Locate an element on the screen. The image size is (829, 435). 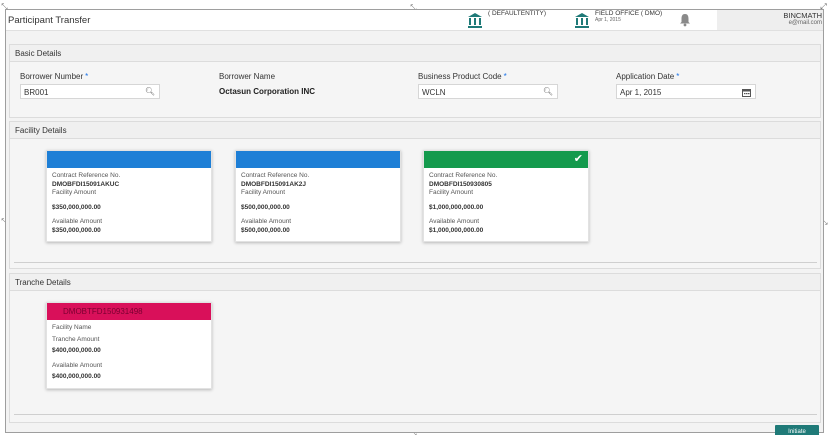
tranche-card-band: DMOBTFD150931498 is located at coordinates (129, 311).